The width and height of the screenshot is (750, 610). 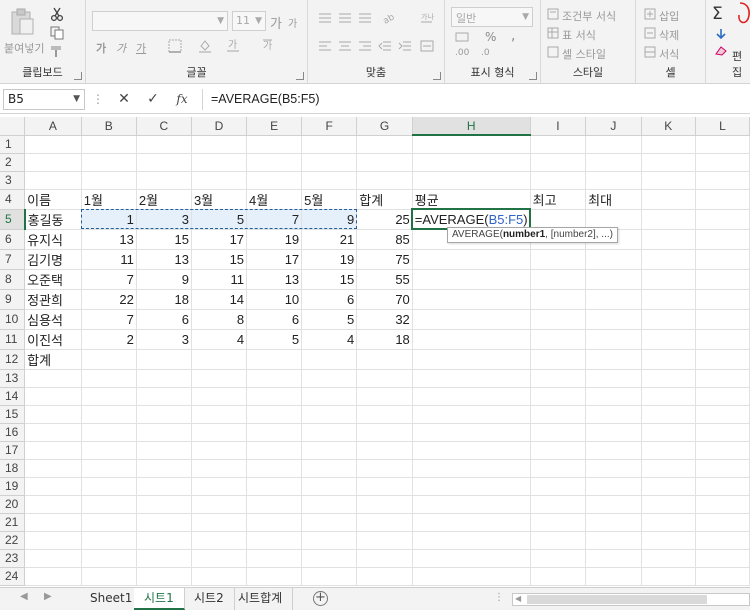 What do you see at coordinates (53, 126) in the screenshot?
I see `column-header-a: A` at bounding box center [53, 126].